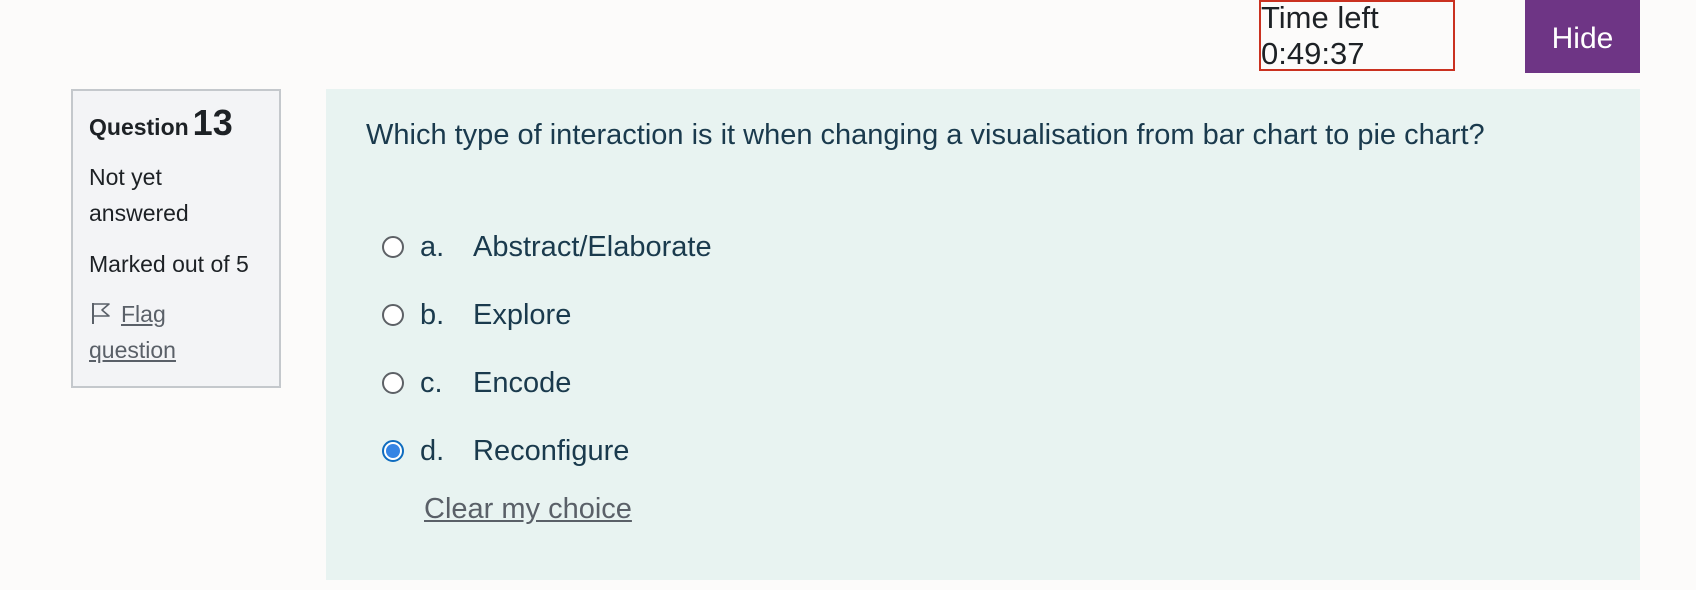 The image size is (1696, 590). Describe the element at coordinates (1582, 36) in the screenshot. I see `hide-timer-button: Hide` at that location.